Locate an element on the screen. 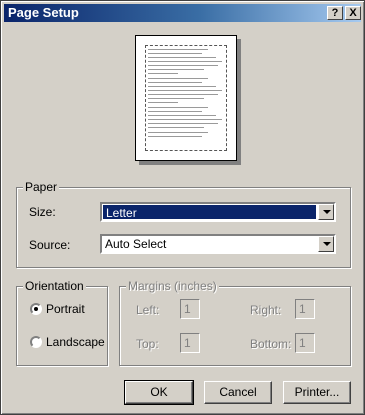 The image size is (365, 415). bottom-margin-label: Bottom: is located at coordinates (271, 344).